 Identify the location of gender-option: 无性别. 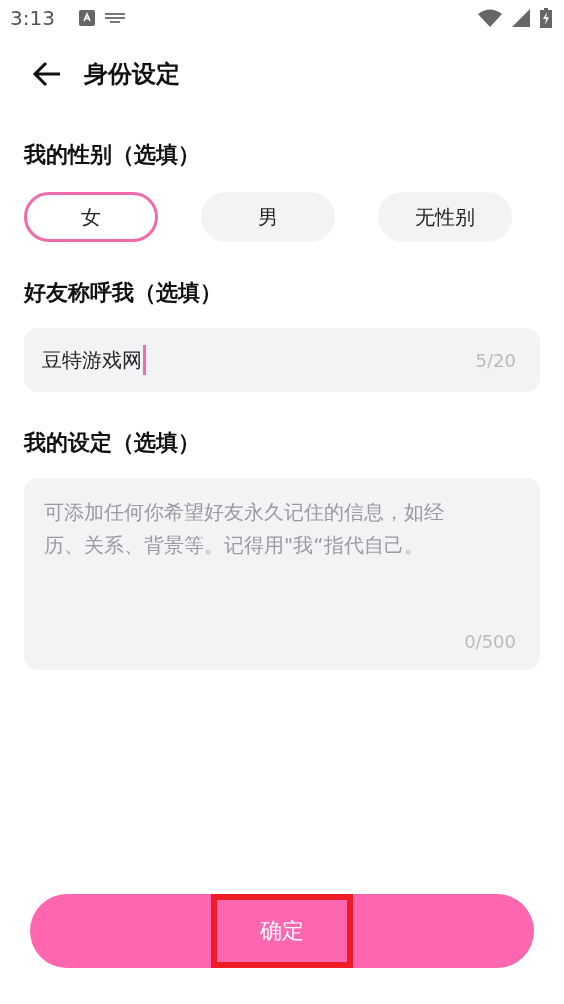
(445, 217).